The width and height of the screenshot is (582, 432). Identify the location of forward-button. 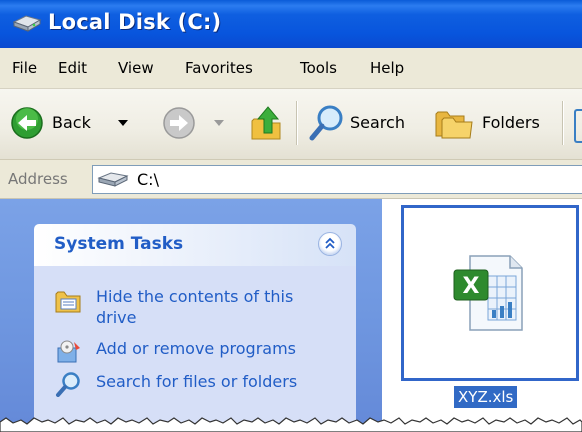
(196, 124).